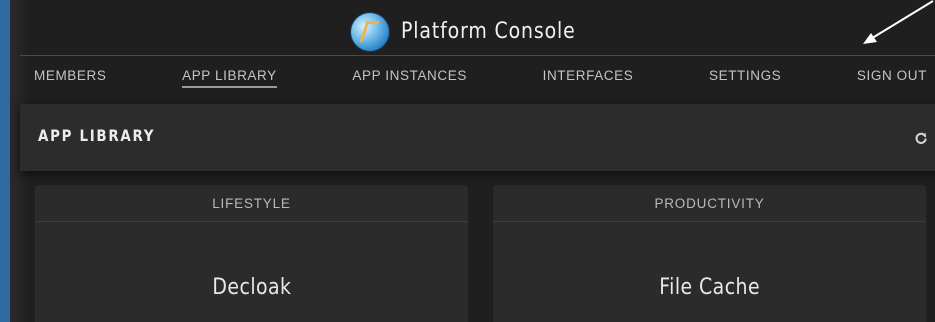 The height and width of the screenshot is (322, 935). Describe the element at coordinates (70, 75) in the screenshot. I see `nav-item-members: MEMBERS` at that location.